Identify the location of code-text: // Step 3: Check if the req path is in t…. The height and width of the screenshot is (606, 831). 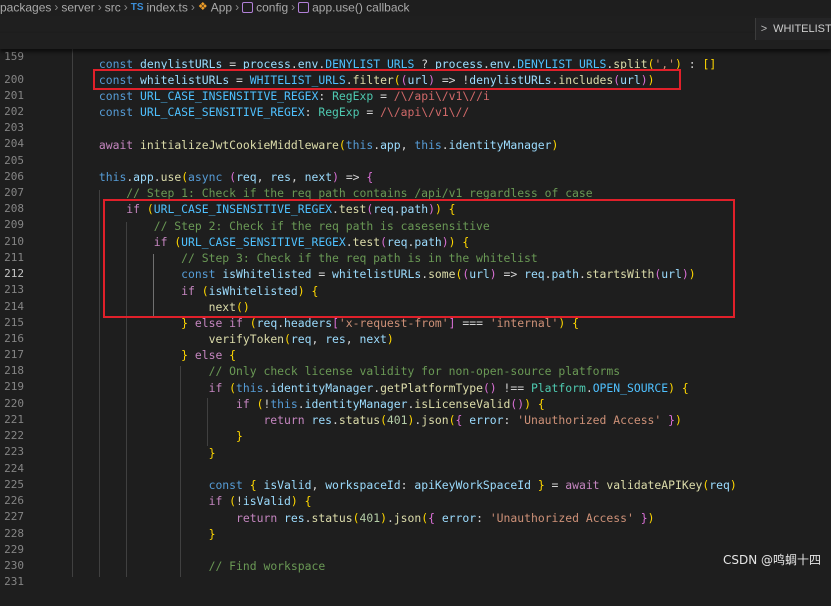
(359, 258).